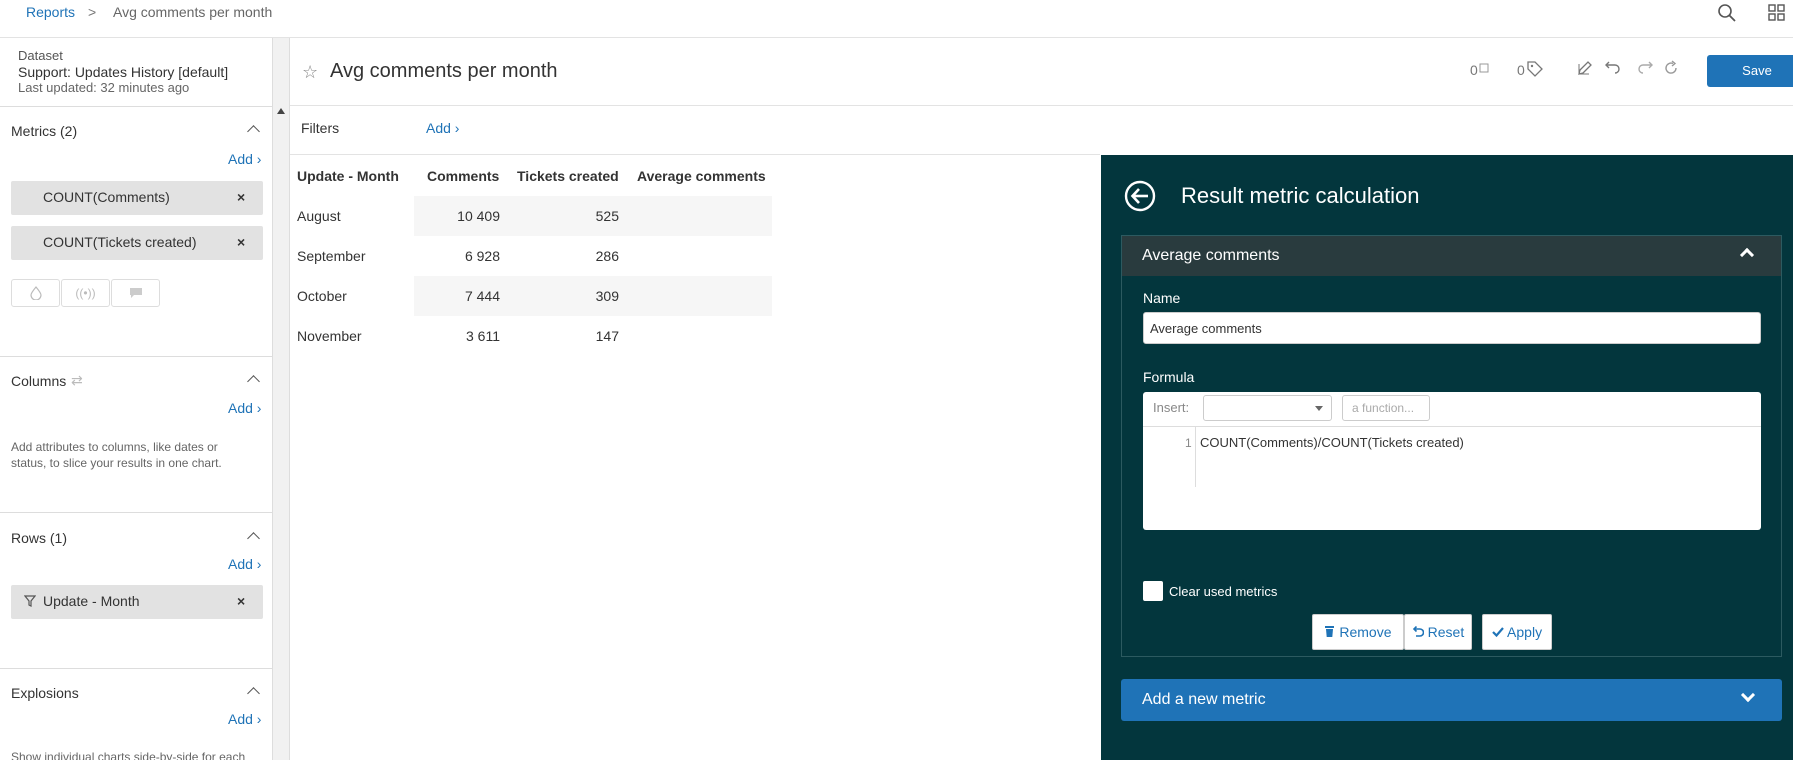  I want to click on rows-collapse-icon, so click(253, 538).